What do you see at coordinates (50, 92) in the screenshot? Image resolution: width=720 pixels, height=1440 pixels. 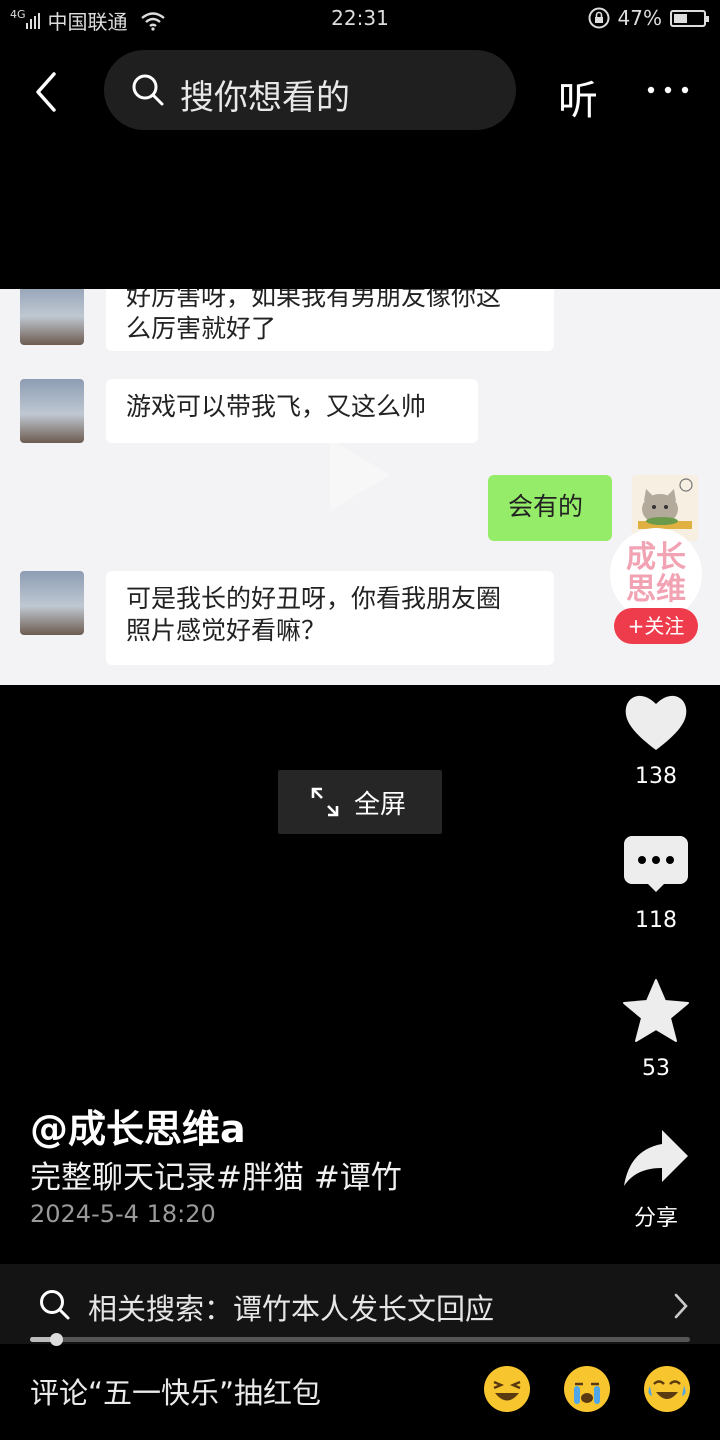 I see `back-icon` at bounding box center [50, 92].